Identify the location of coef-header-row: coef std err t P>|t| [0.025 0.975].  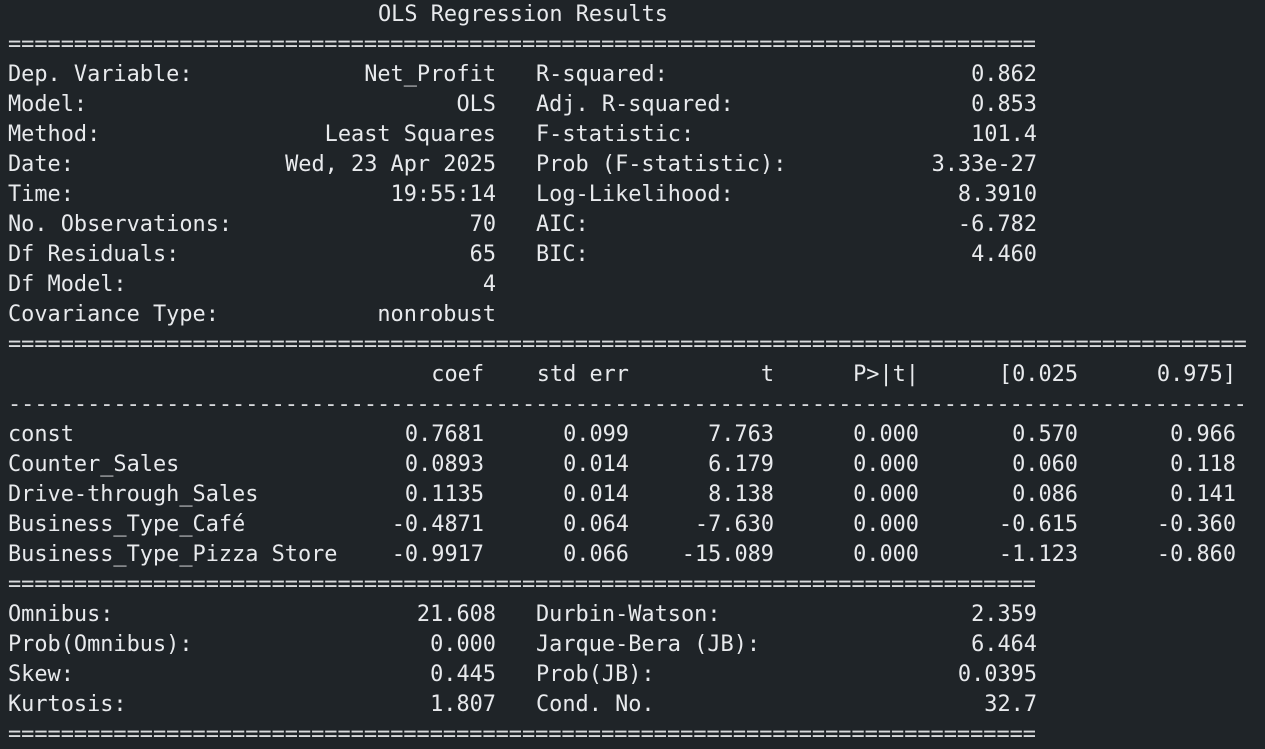
(632, 375).